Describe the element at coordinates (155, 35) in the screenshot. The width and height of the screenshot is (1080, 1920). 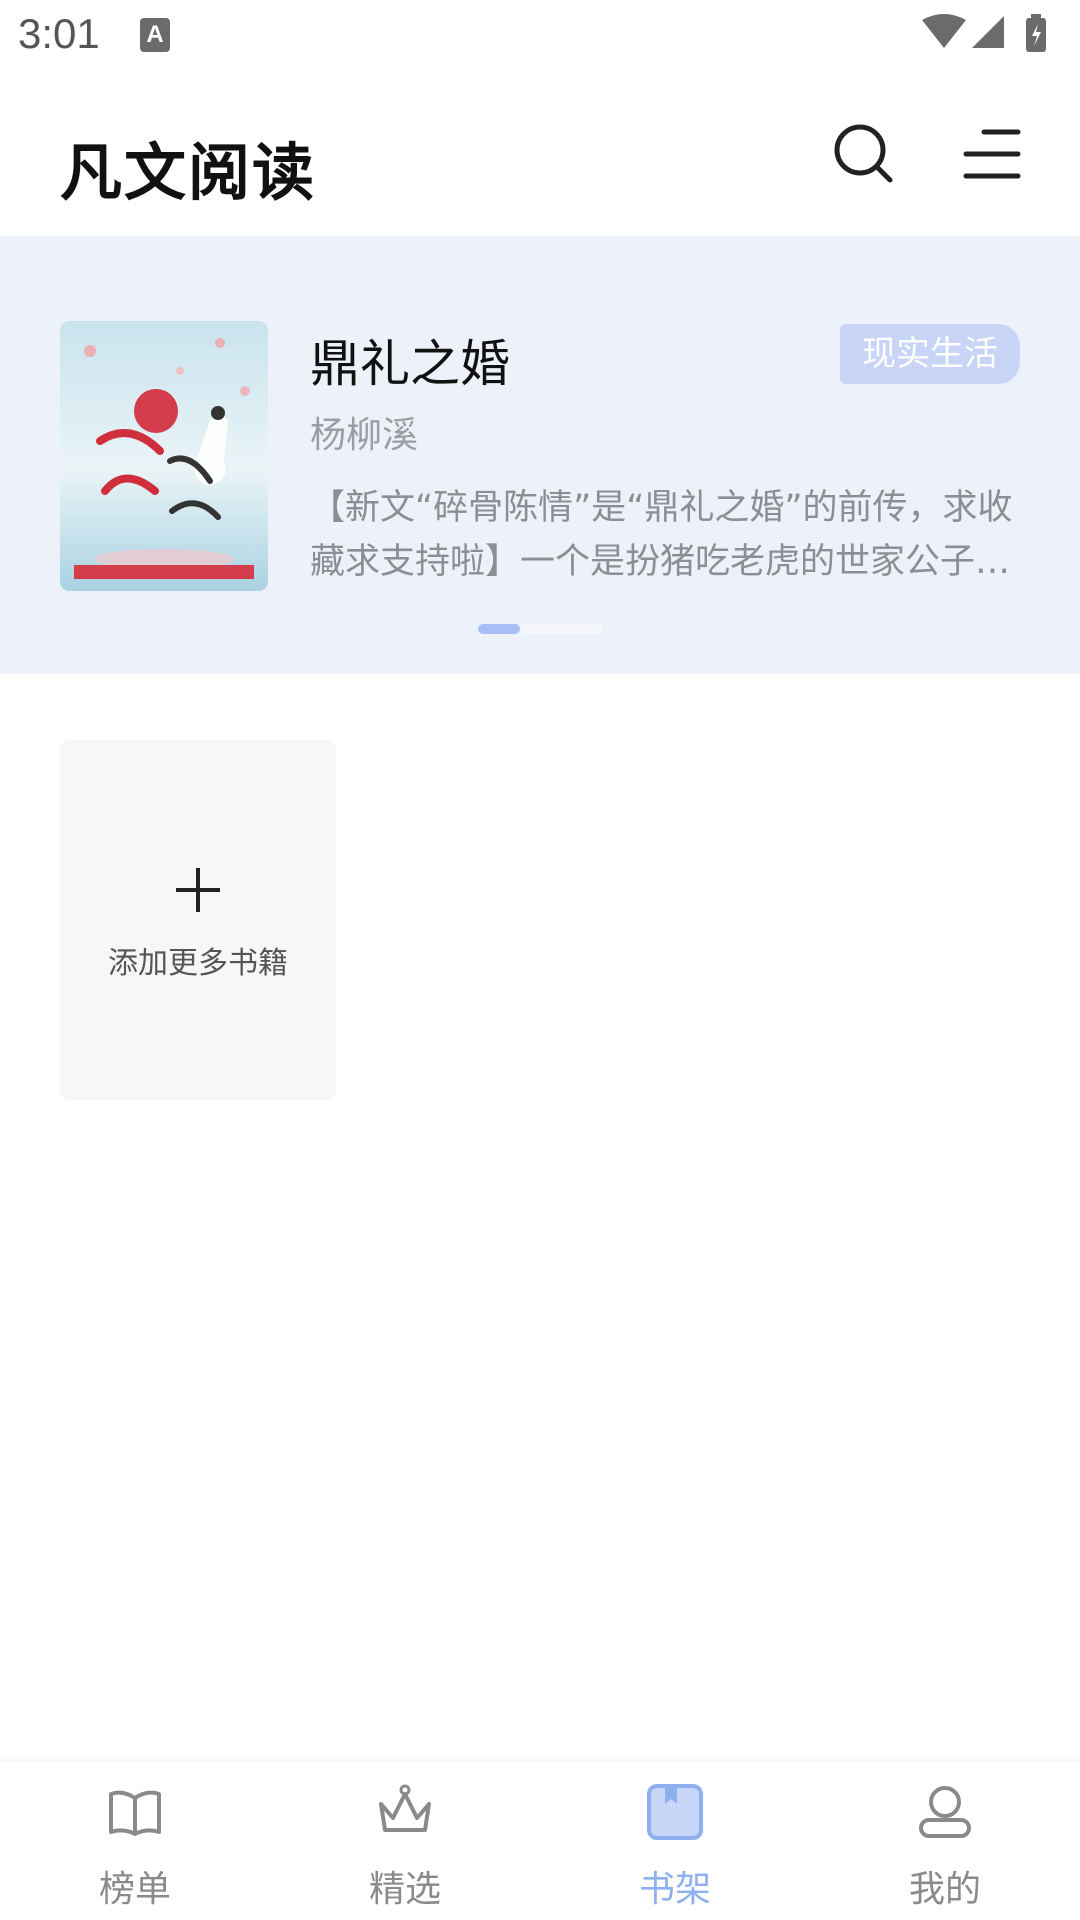
I see `notification-icon: A` at that location.